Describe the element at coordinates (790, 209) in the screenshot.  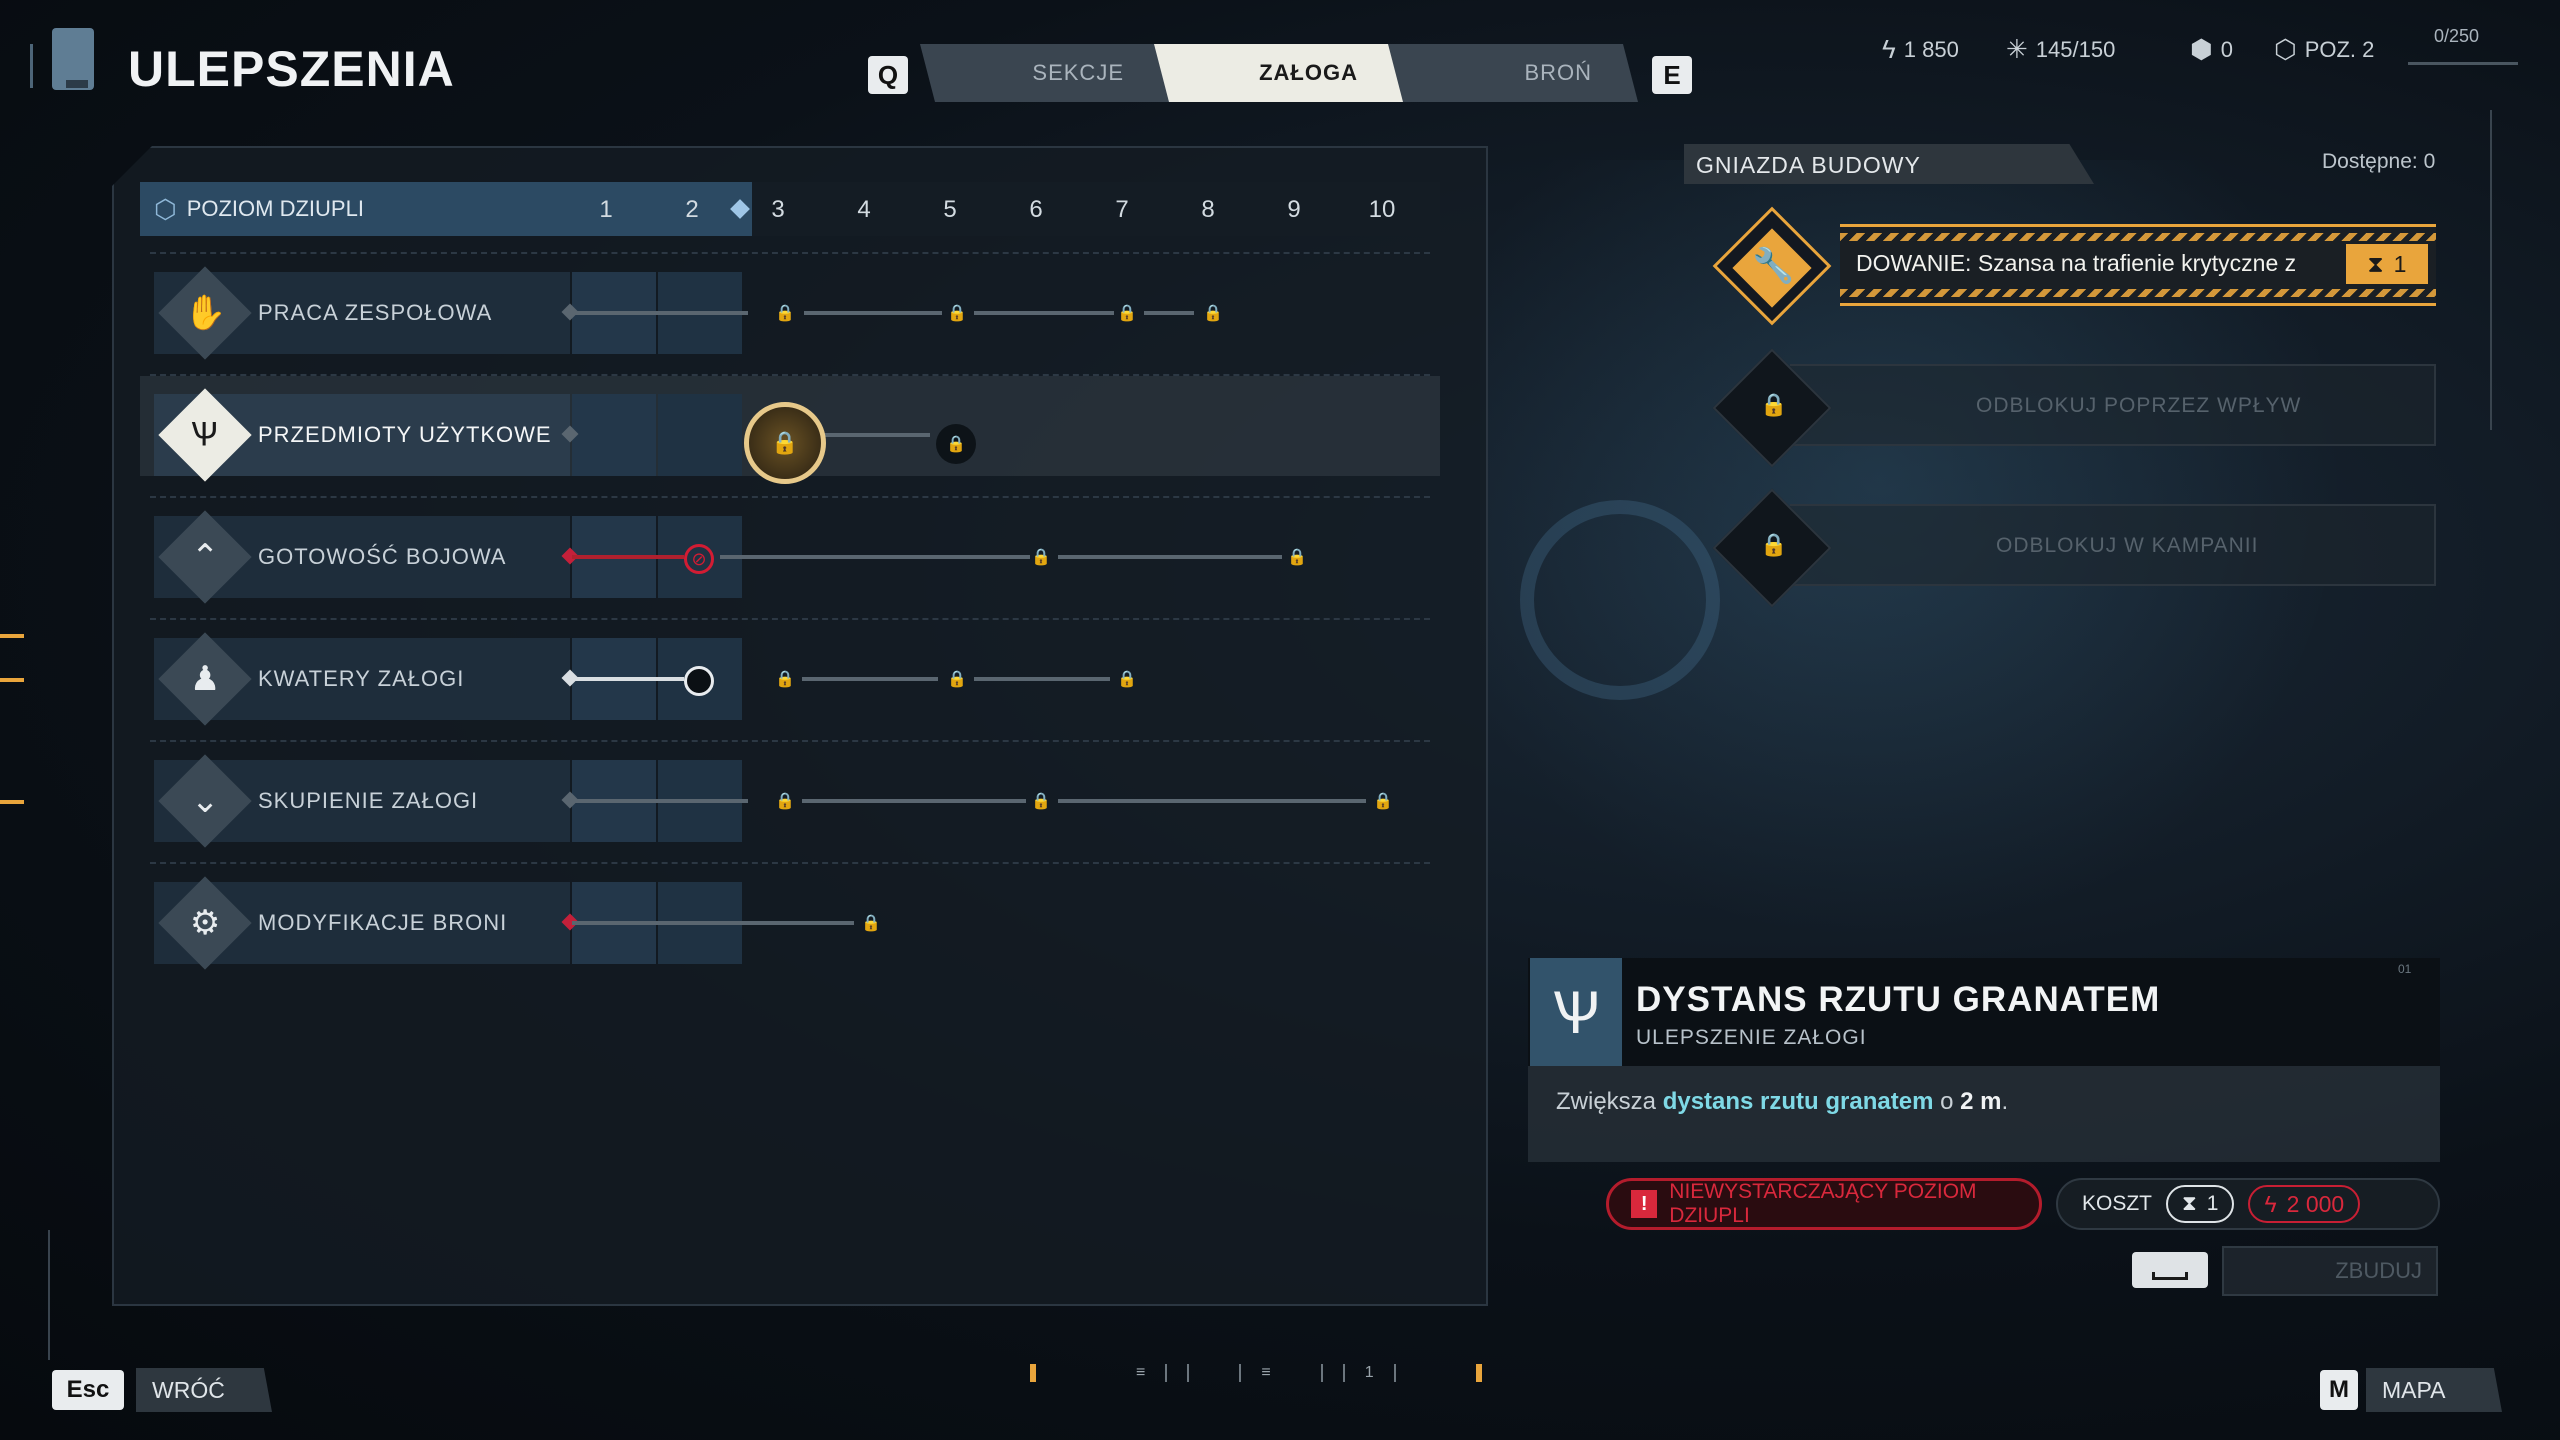
I see `den-level-header: ⬡ POZIOM DZIUPLI 1 2 3 4 5 6 7 8 9 10` at that location.